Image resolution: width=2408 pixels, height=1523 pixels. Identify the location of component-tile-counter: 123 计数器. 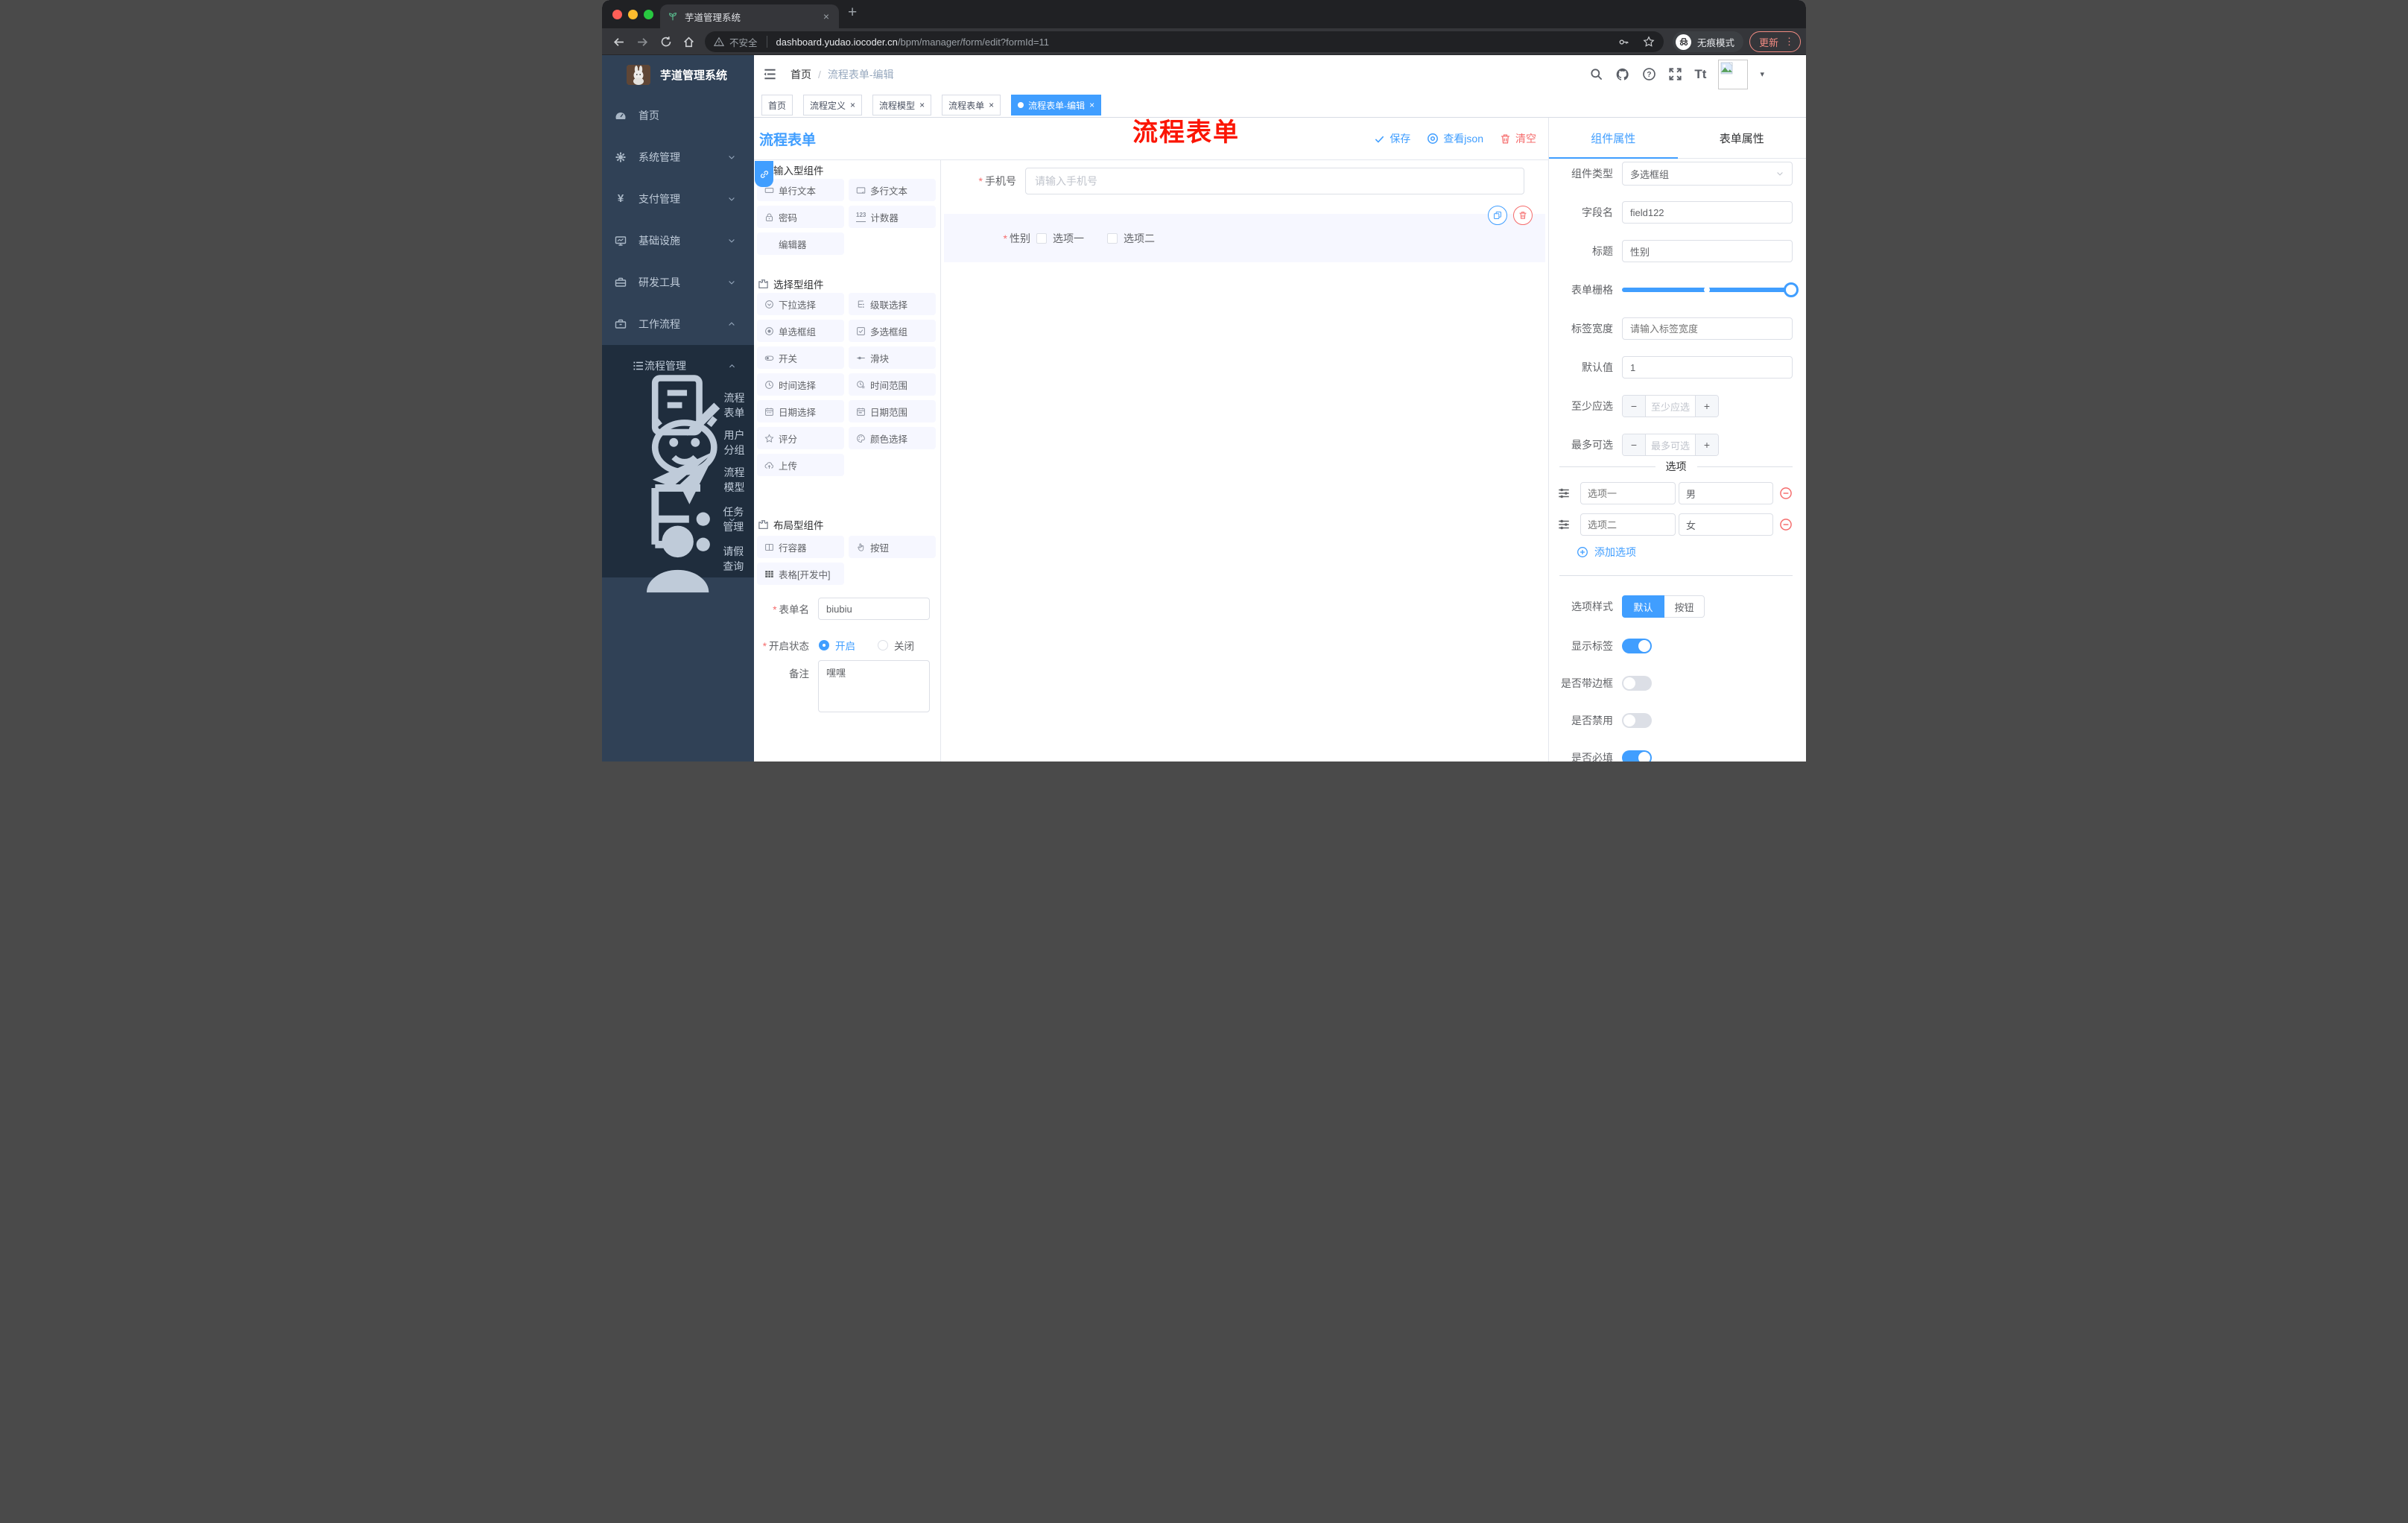
(892, 217).